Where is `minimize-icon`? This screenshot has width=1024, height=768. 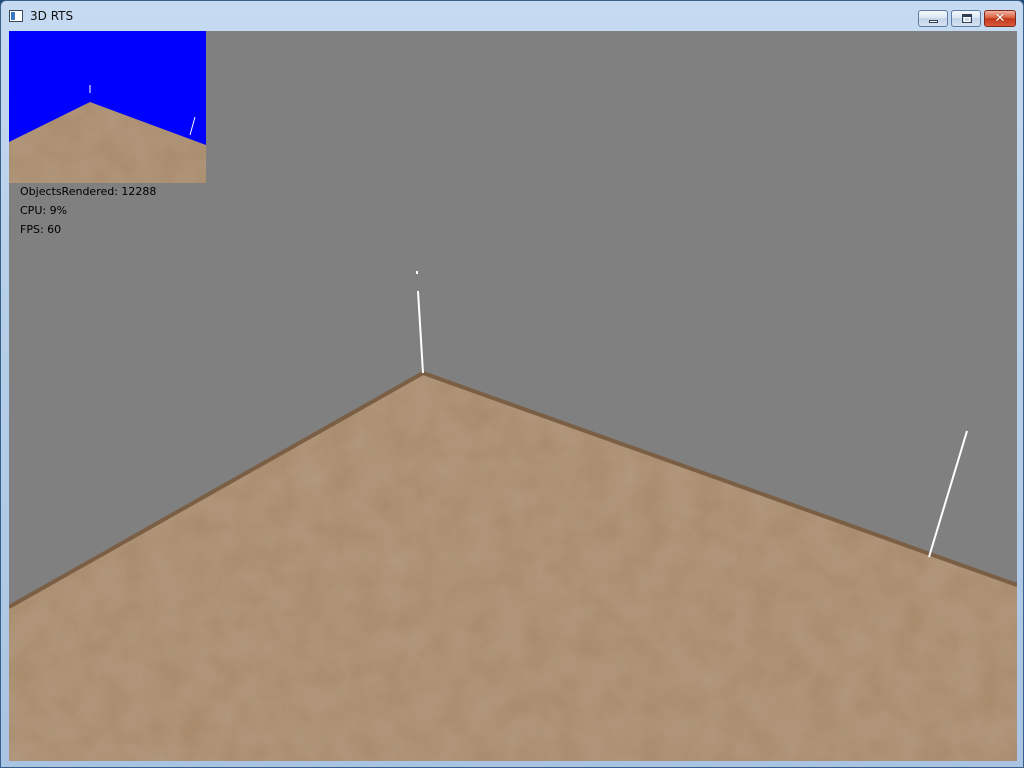 minimize-icon is located at coordinates (933, 21).